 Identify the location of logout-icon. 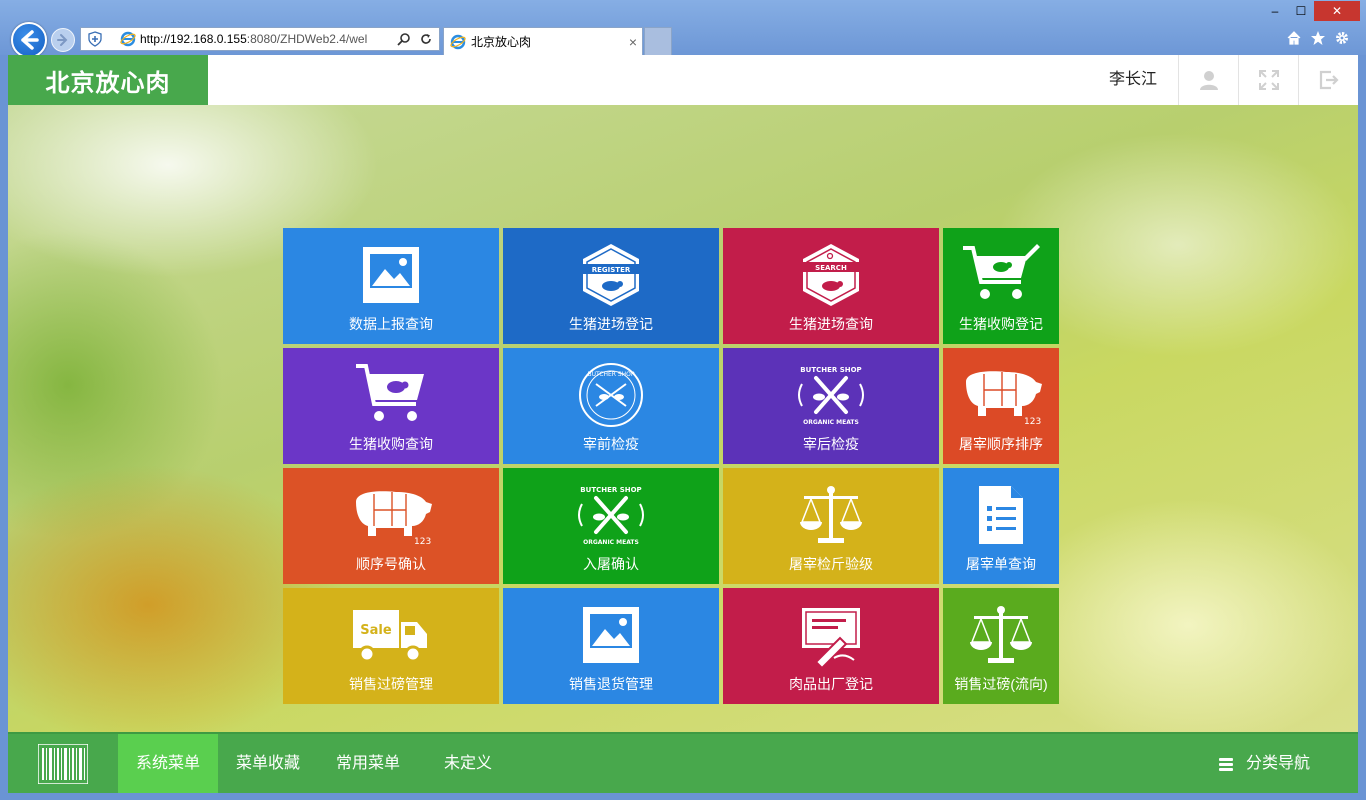
(1329, 80).